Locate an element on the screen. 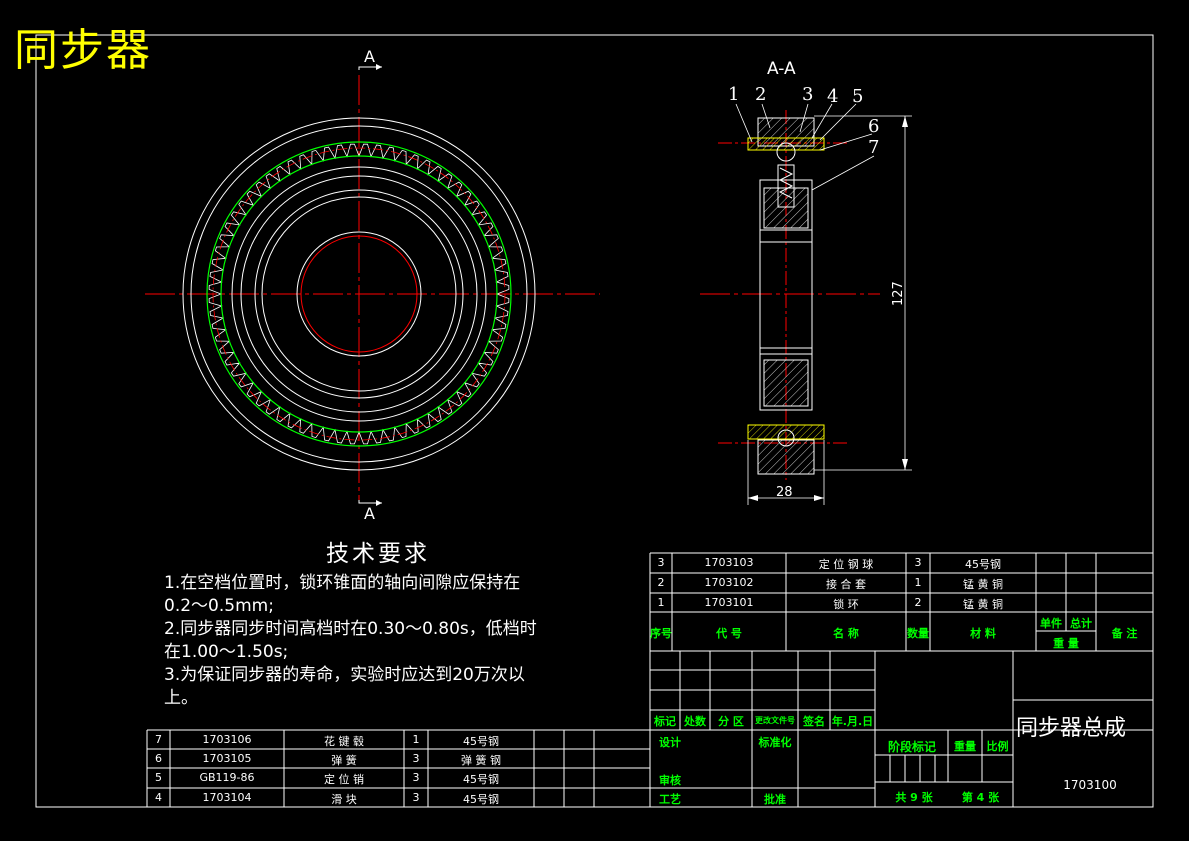 The height and width of the screenshot is (841, 1189). section-view is located at coordinates (806, 304).